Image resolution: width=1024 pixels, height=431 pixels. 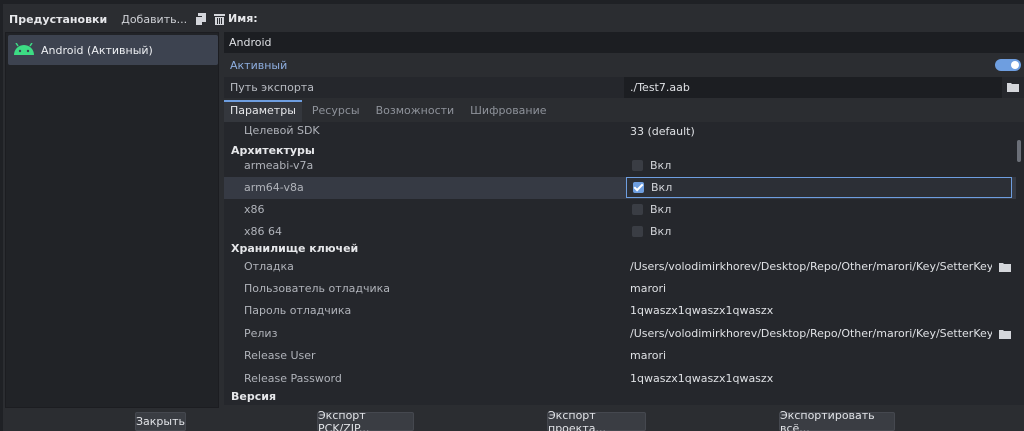 I want to click on checkbox-checked-icon, so click(x=638, y=187).